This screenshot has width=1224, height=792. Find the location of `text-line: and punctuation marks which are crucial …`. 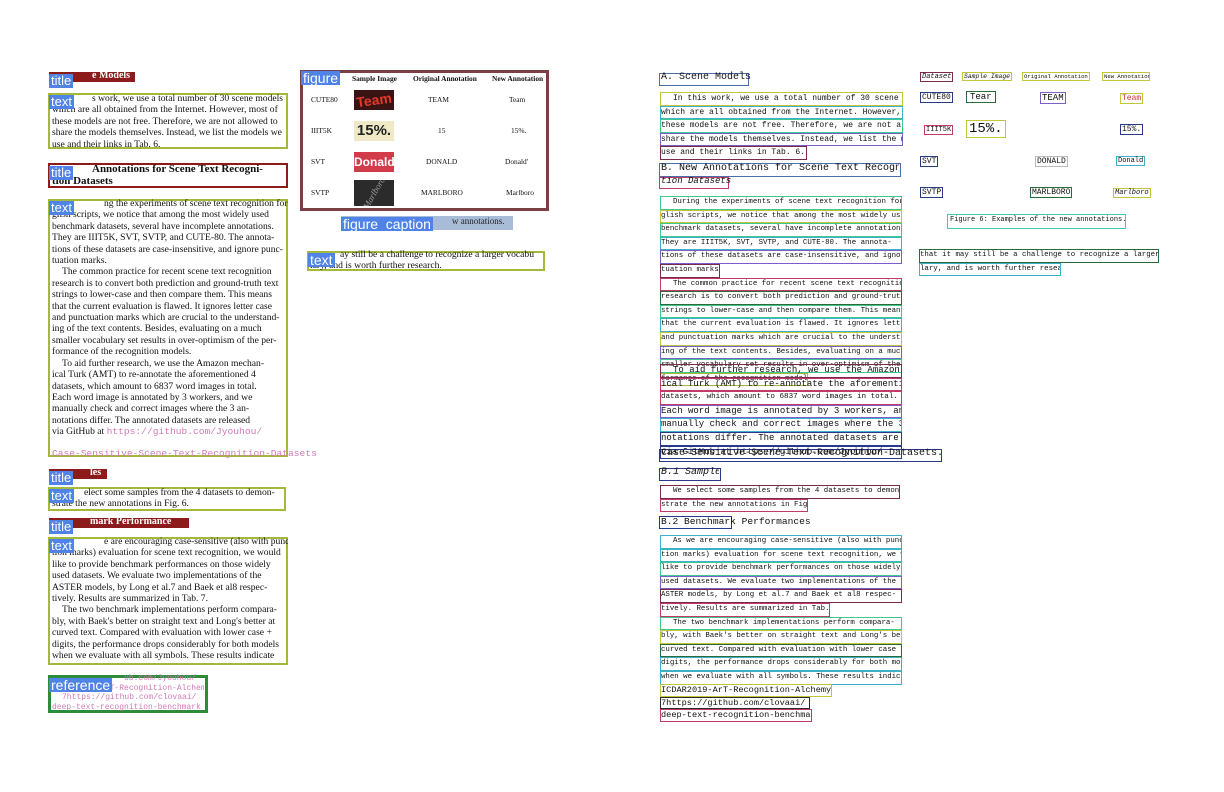

text-line: and punctuation marks which are crucial … is located at coordinates (166, 318).